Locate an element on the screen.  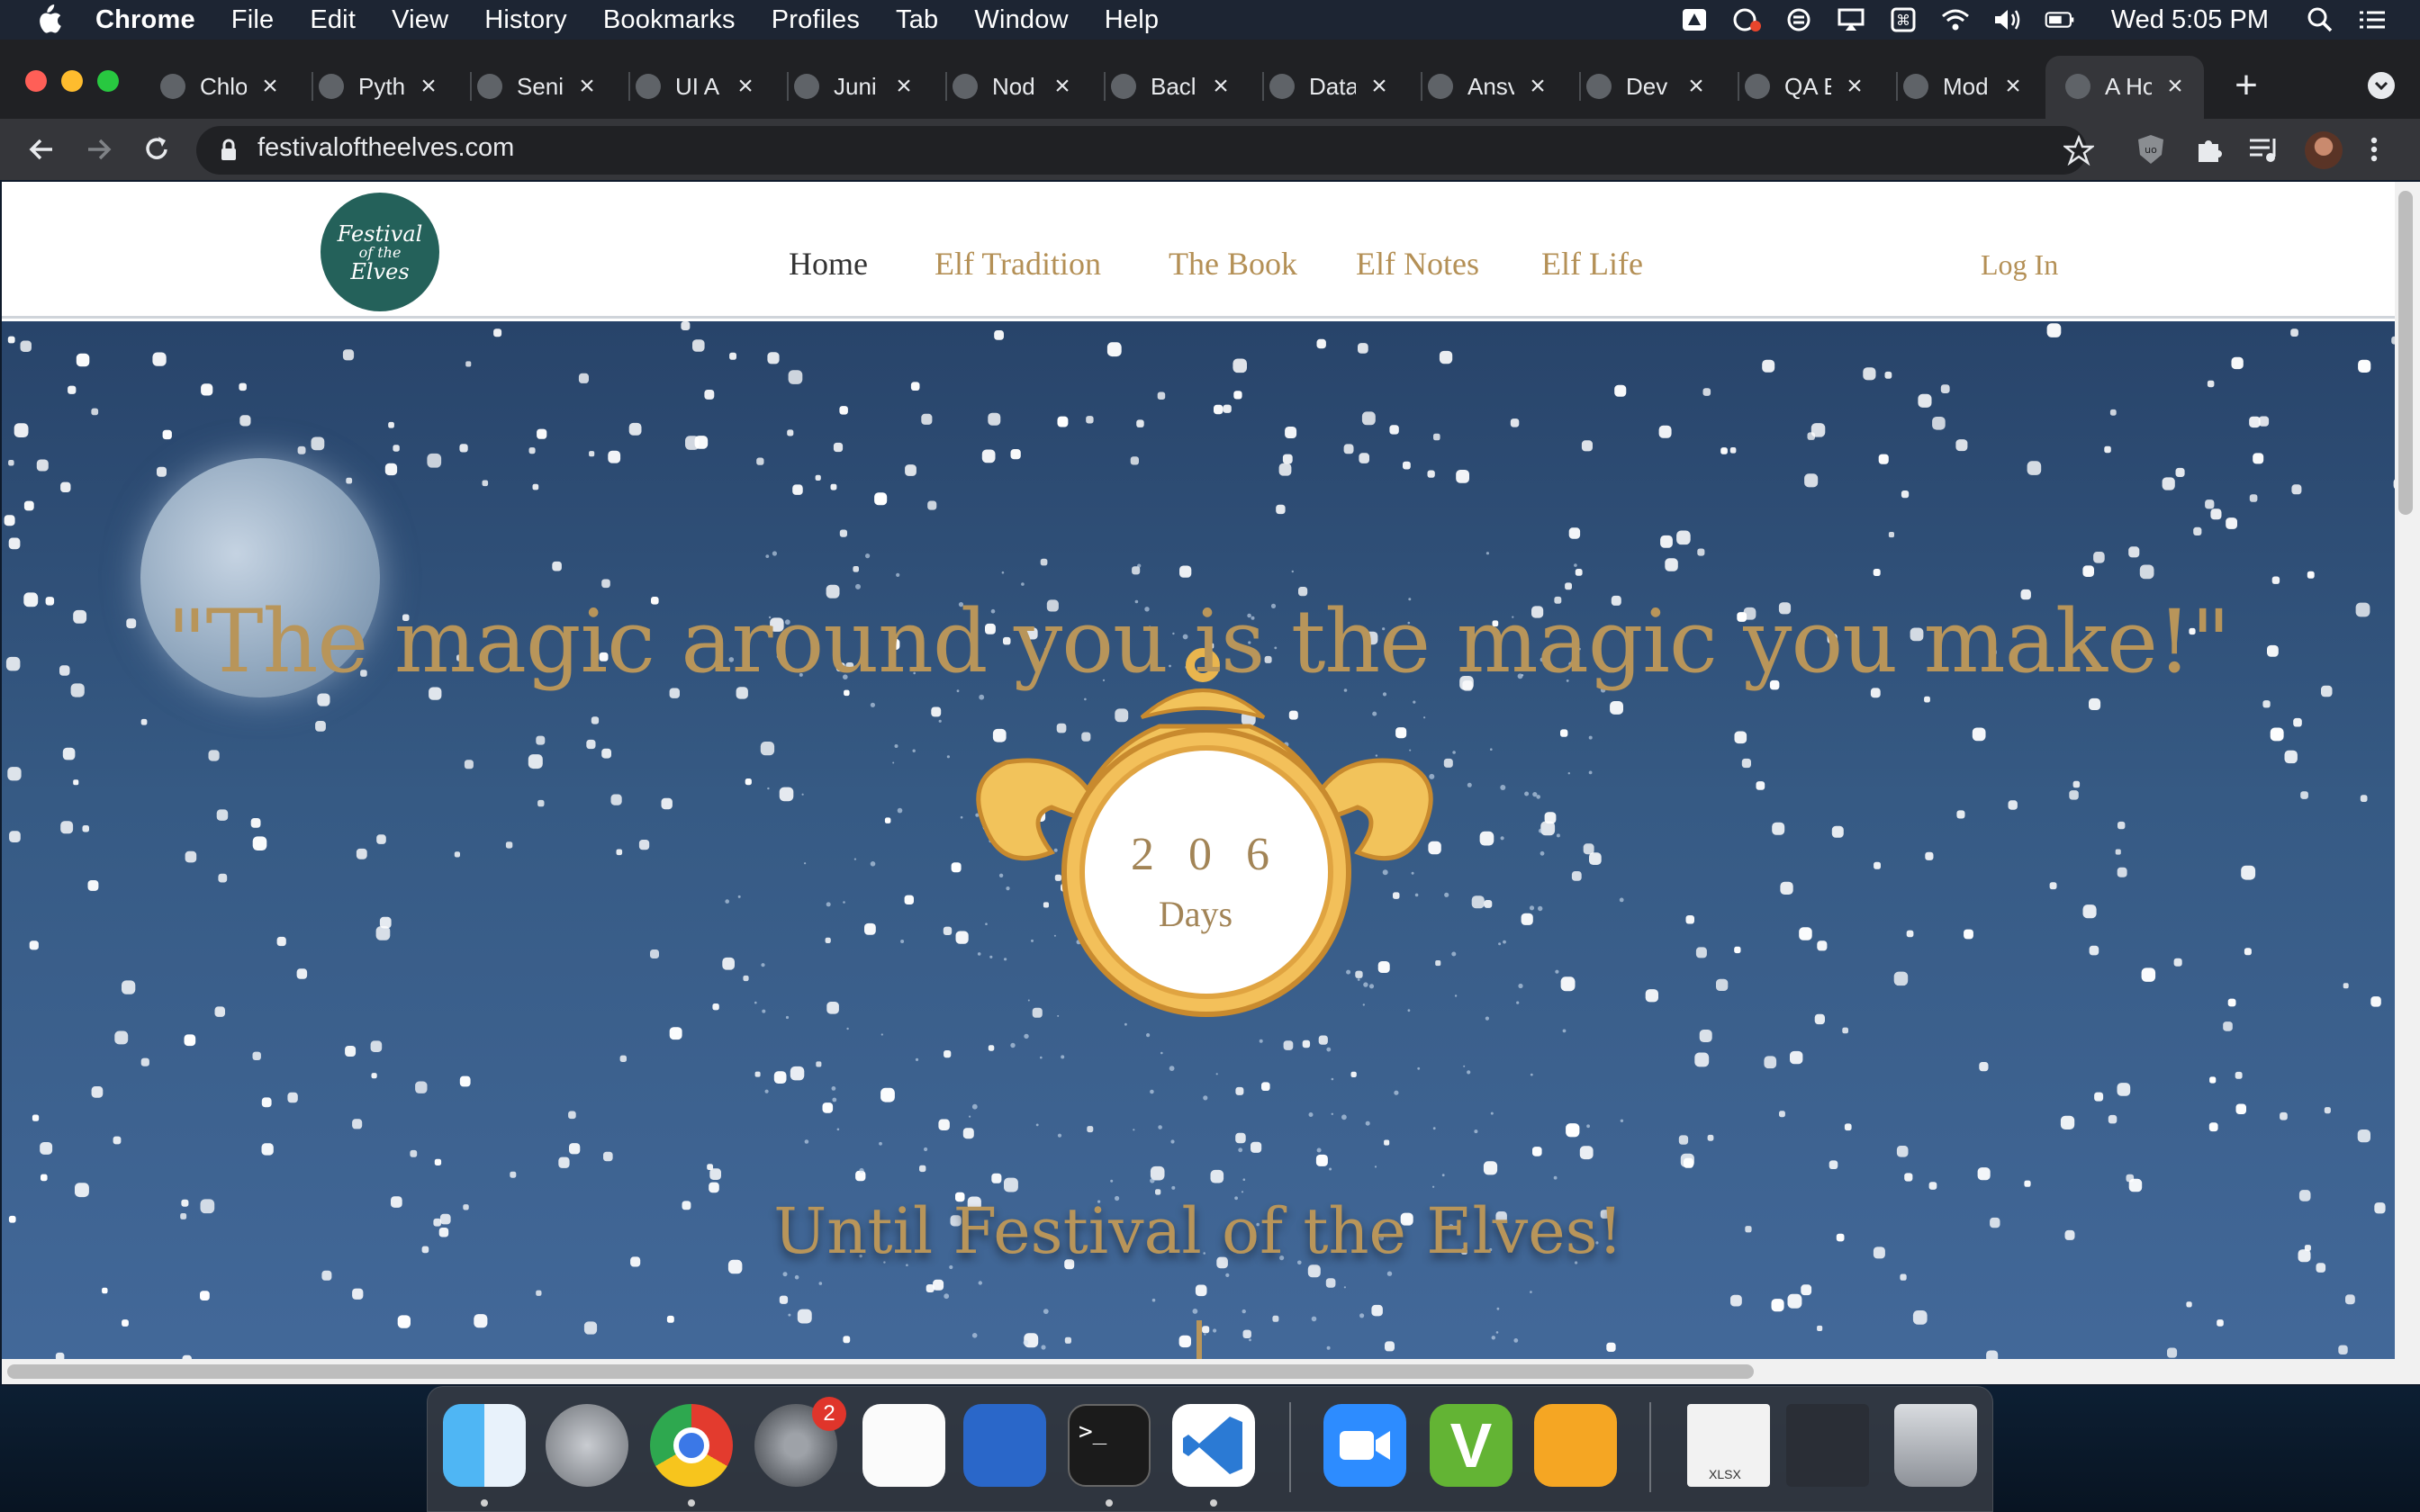
browser-tab: Seni × is located at coordinates (537, 86).